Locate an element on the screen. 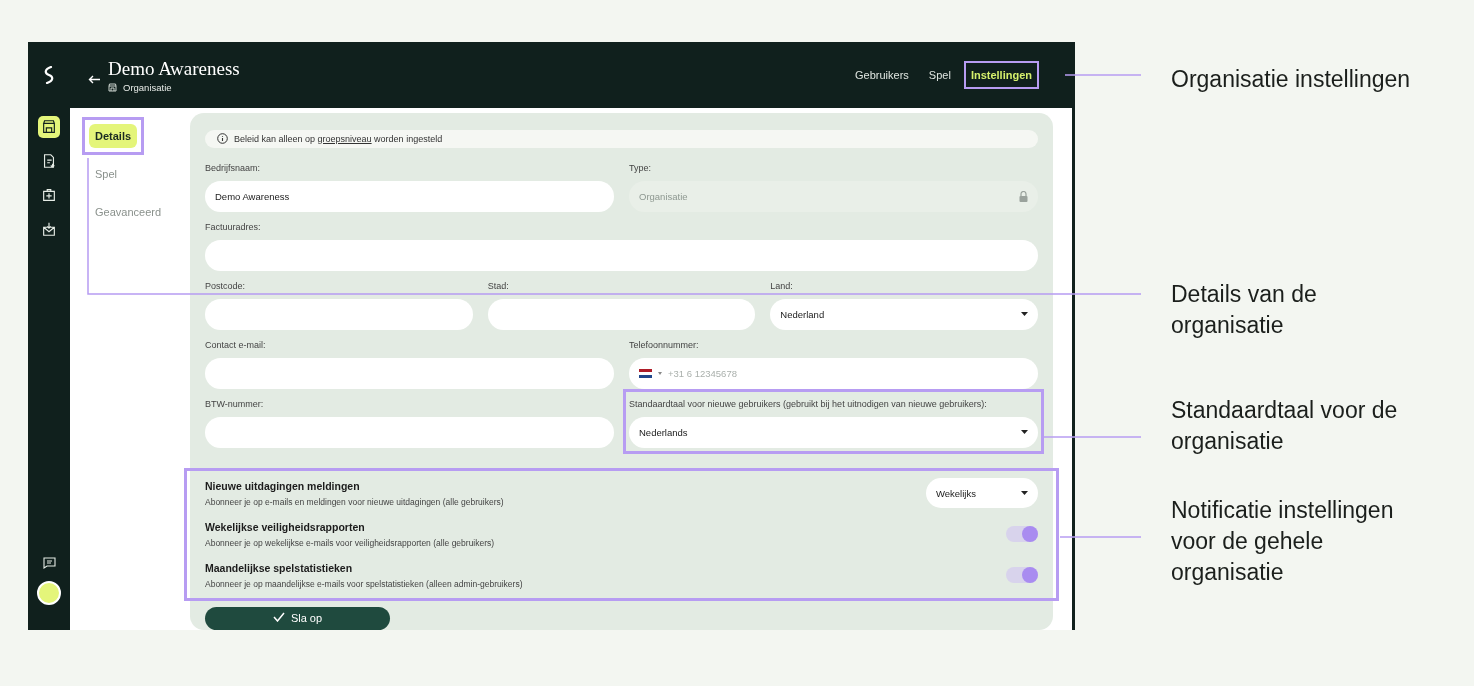 The width and height of the screenshot is (1474, 686). nav-tab: Spel is located at coordinates (939, 75).